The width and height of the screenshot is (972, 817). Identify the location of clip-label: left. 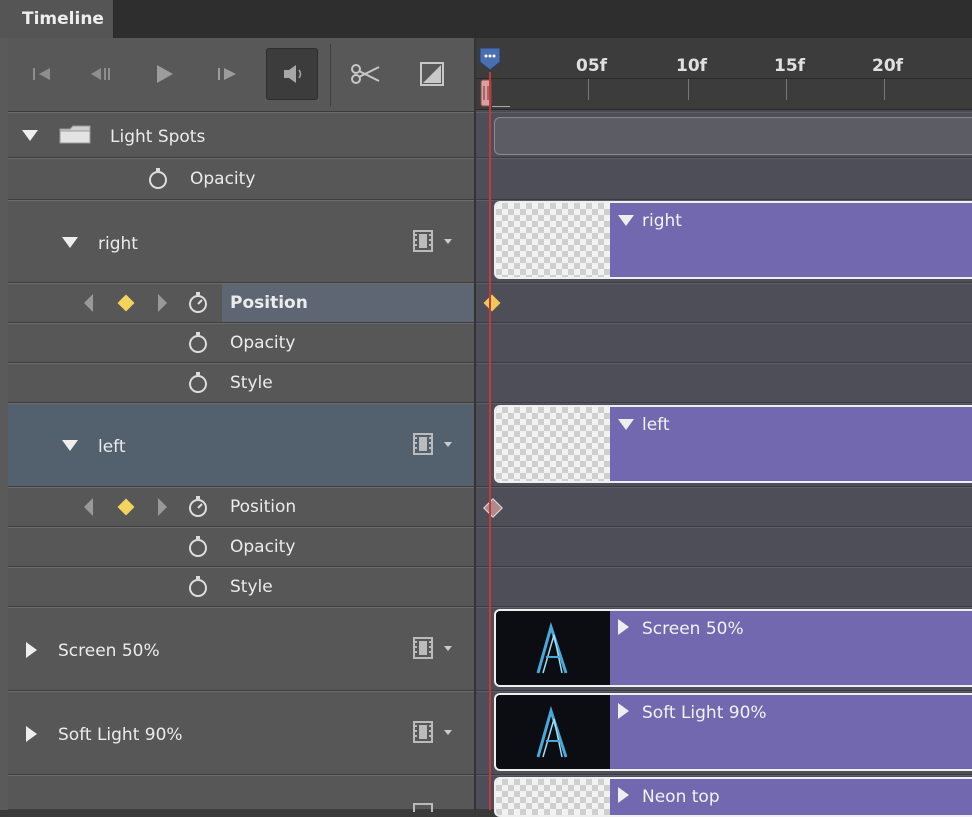
(656, 425).